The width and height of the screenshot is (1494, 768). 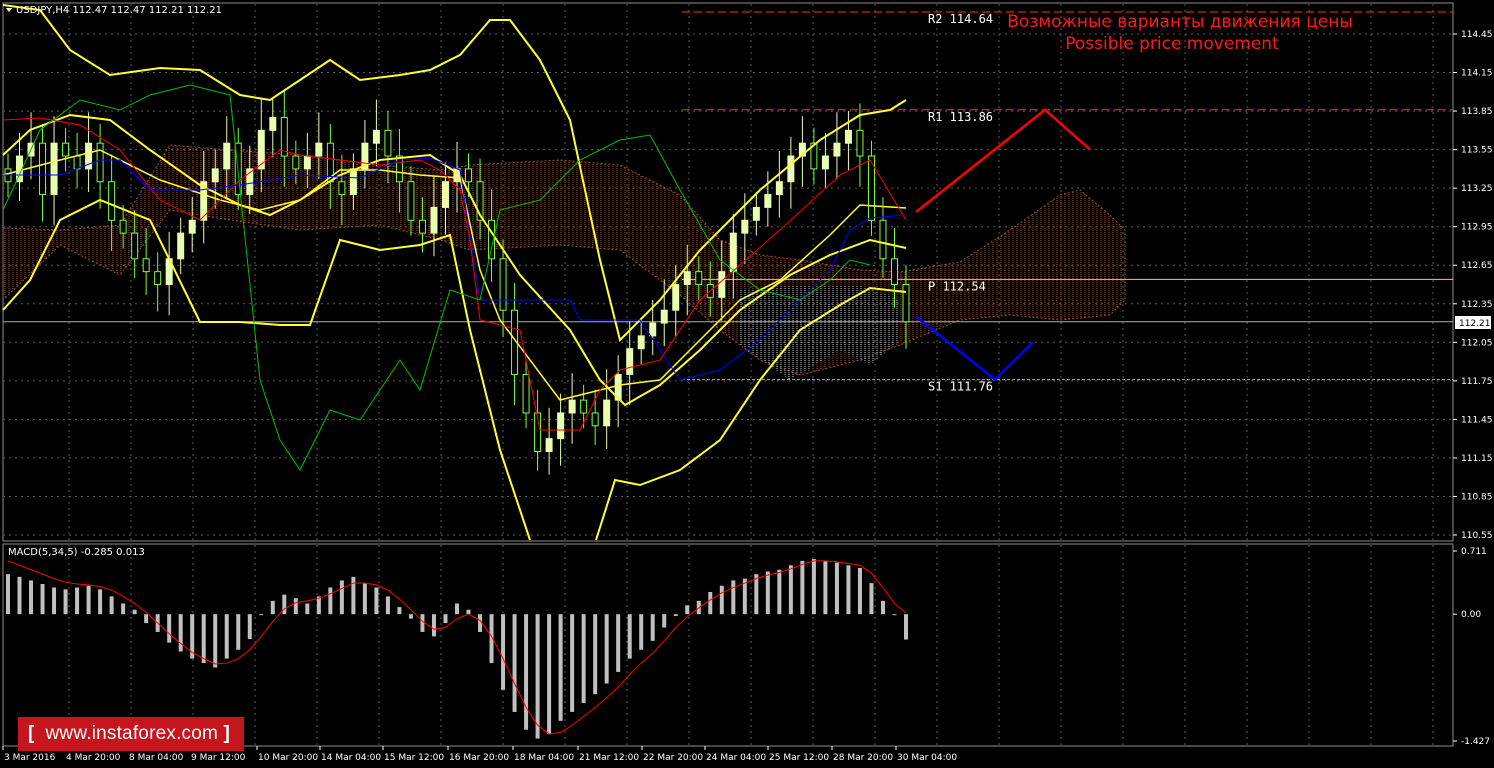 I want to click on ytick-label: 112.95, so click(x=1477, y=228).